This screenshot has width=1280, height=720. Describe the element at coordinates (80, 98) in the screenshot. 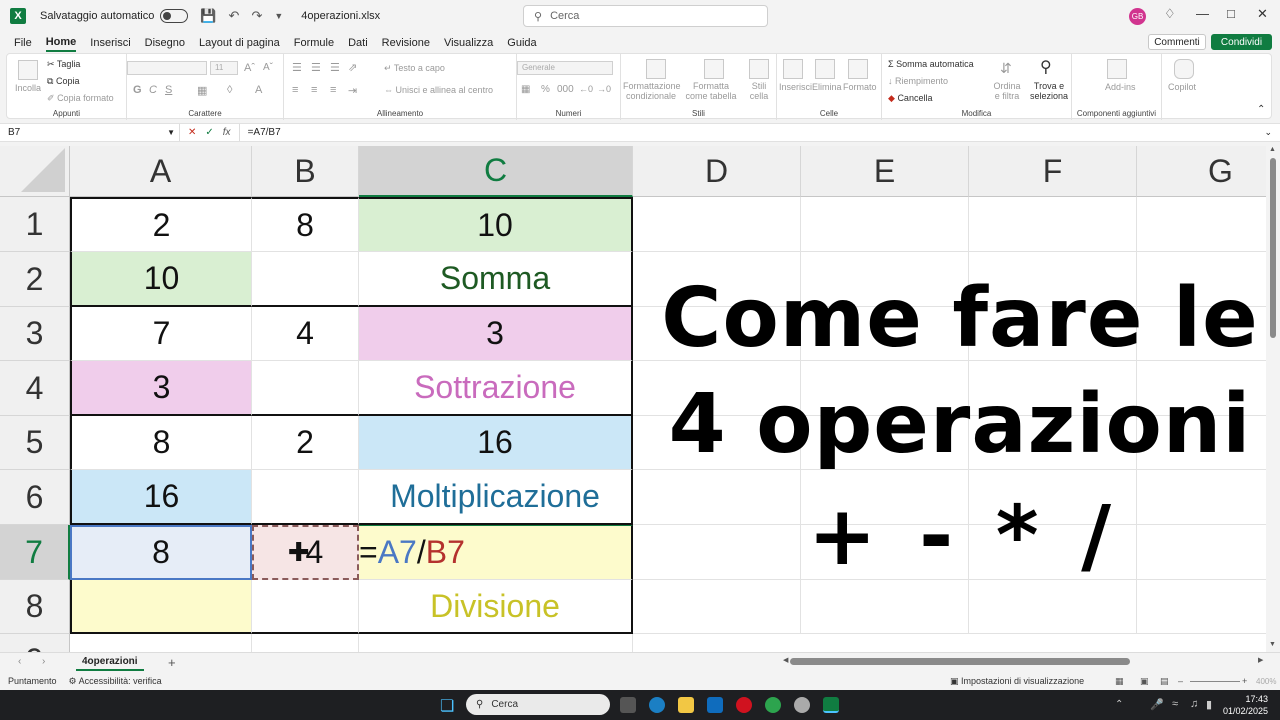

I see `format-painter-button: ✐ Copia formato` at that location.